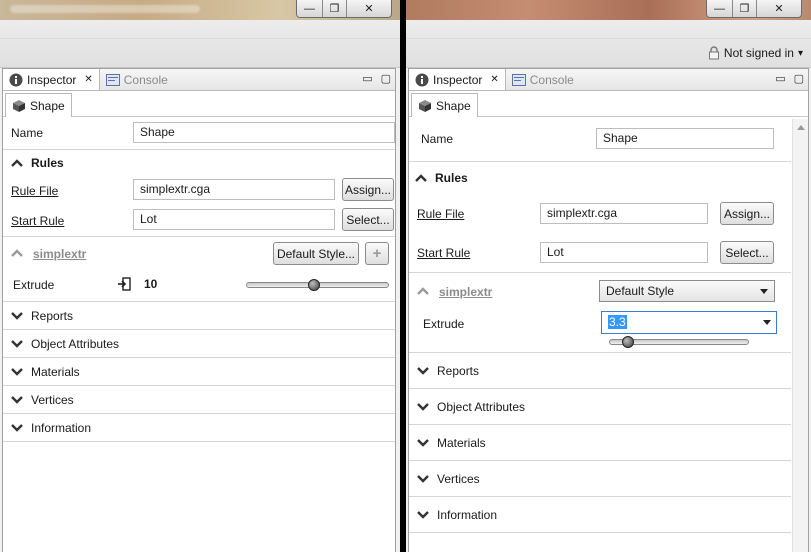 This screenshot has height=552, width=811. Describe the element at coordinates (437, 139) in the screenshot. I see `name-label: Name` at that location.